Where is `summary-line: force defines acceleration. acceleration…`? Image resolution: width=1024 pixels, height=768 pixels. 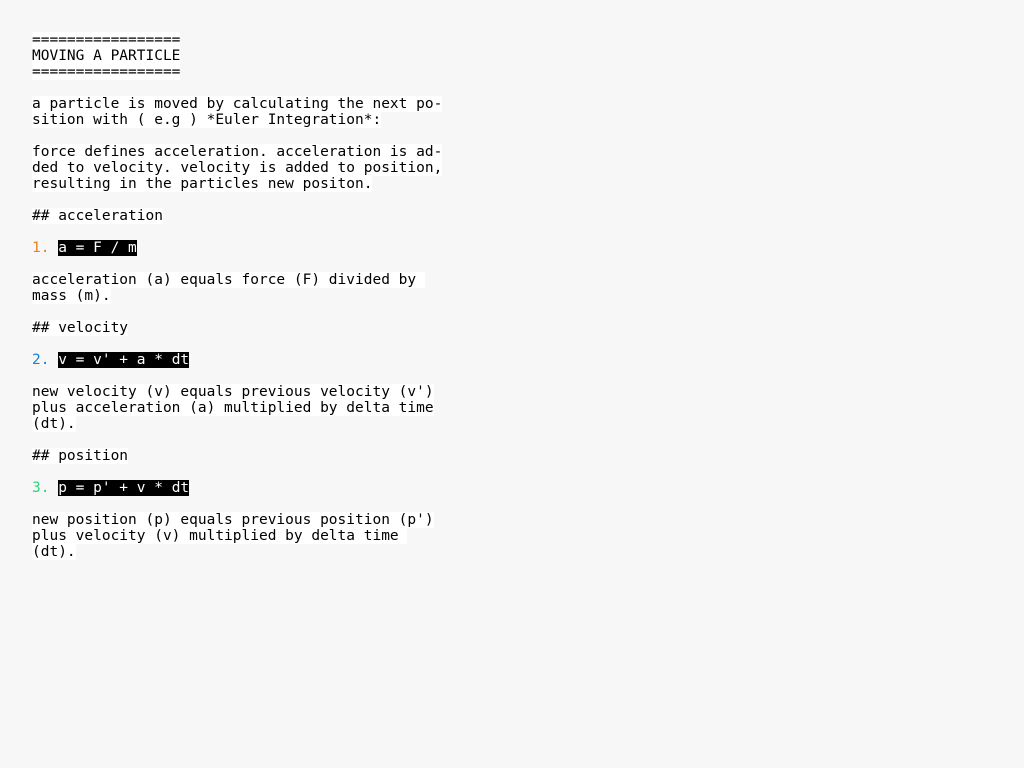
summary-line: force defines acceleration. acceleration… is located at coordinates (237, 152).